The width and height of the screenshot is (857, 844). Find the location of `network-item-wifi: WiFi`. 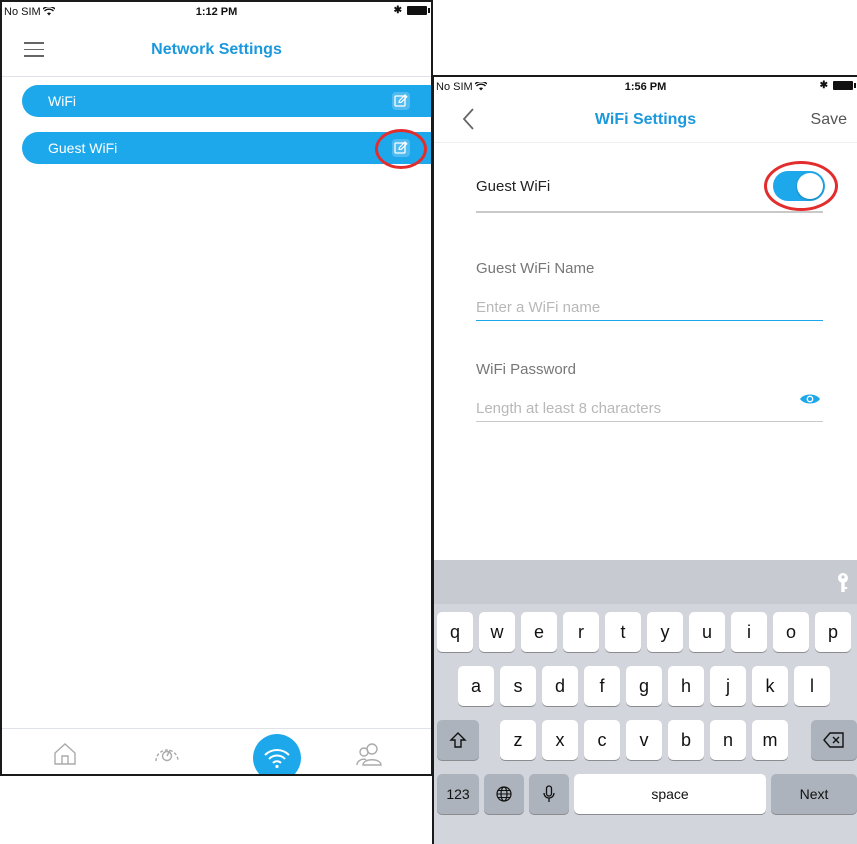

network-item-wifi: WiFi is located at coordinates (226, 101).